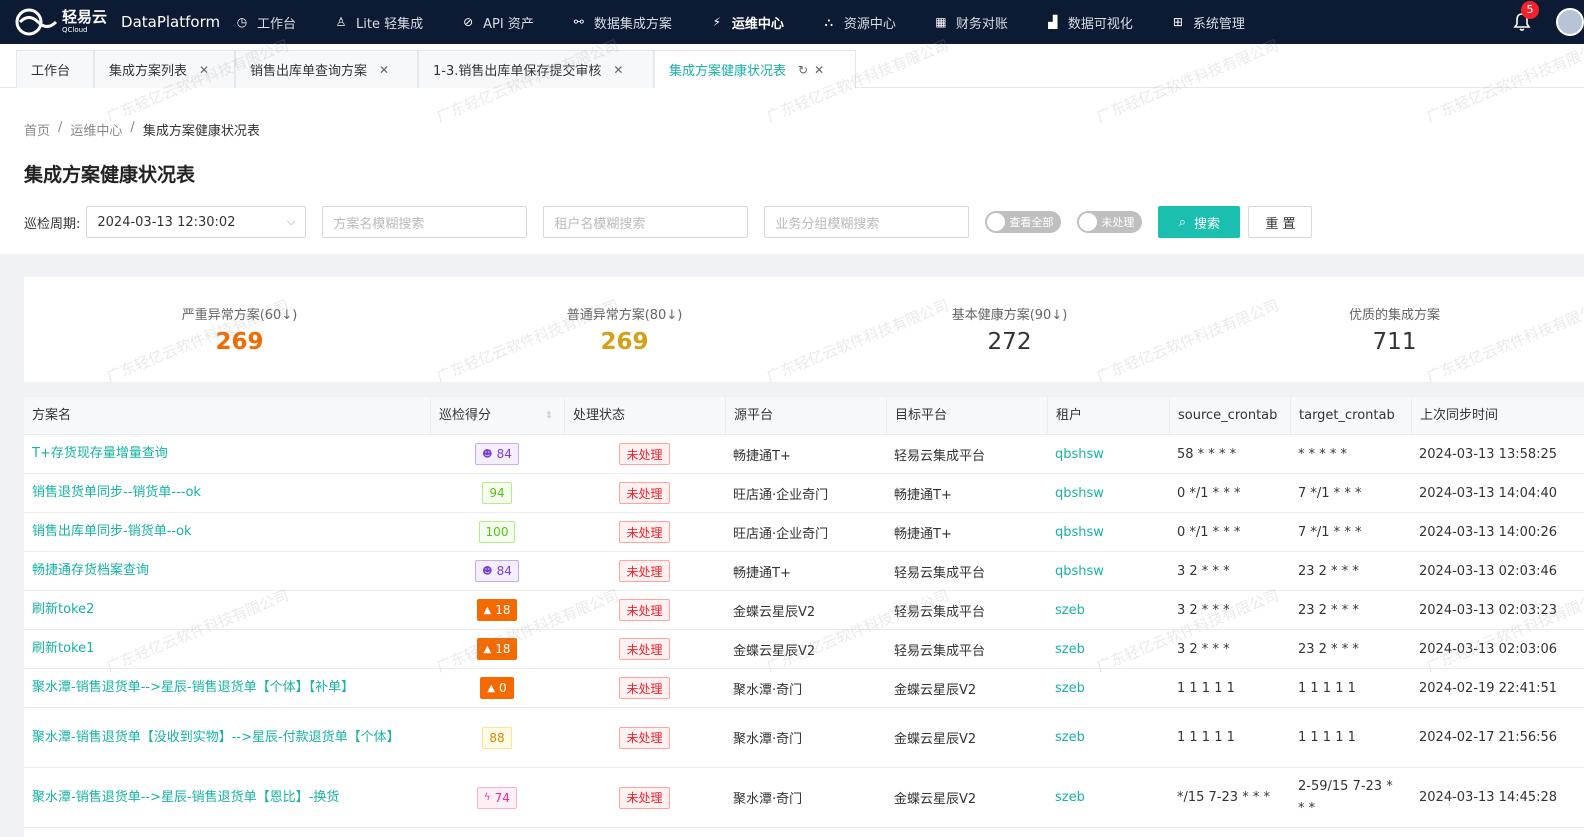 The height and width of the screenshot is (837, 1584). I want to click on unhandled-toggle: 未处理, so click(1110, 222).